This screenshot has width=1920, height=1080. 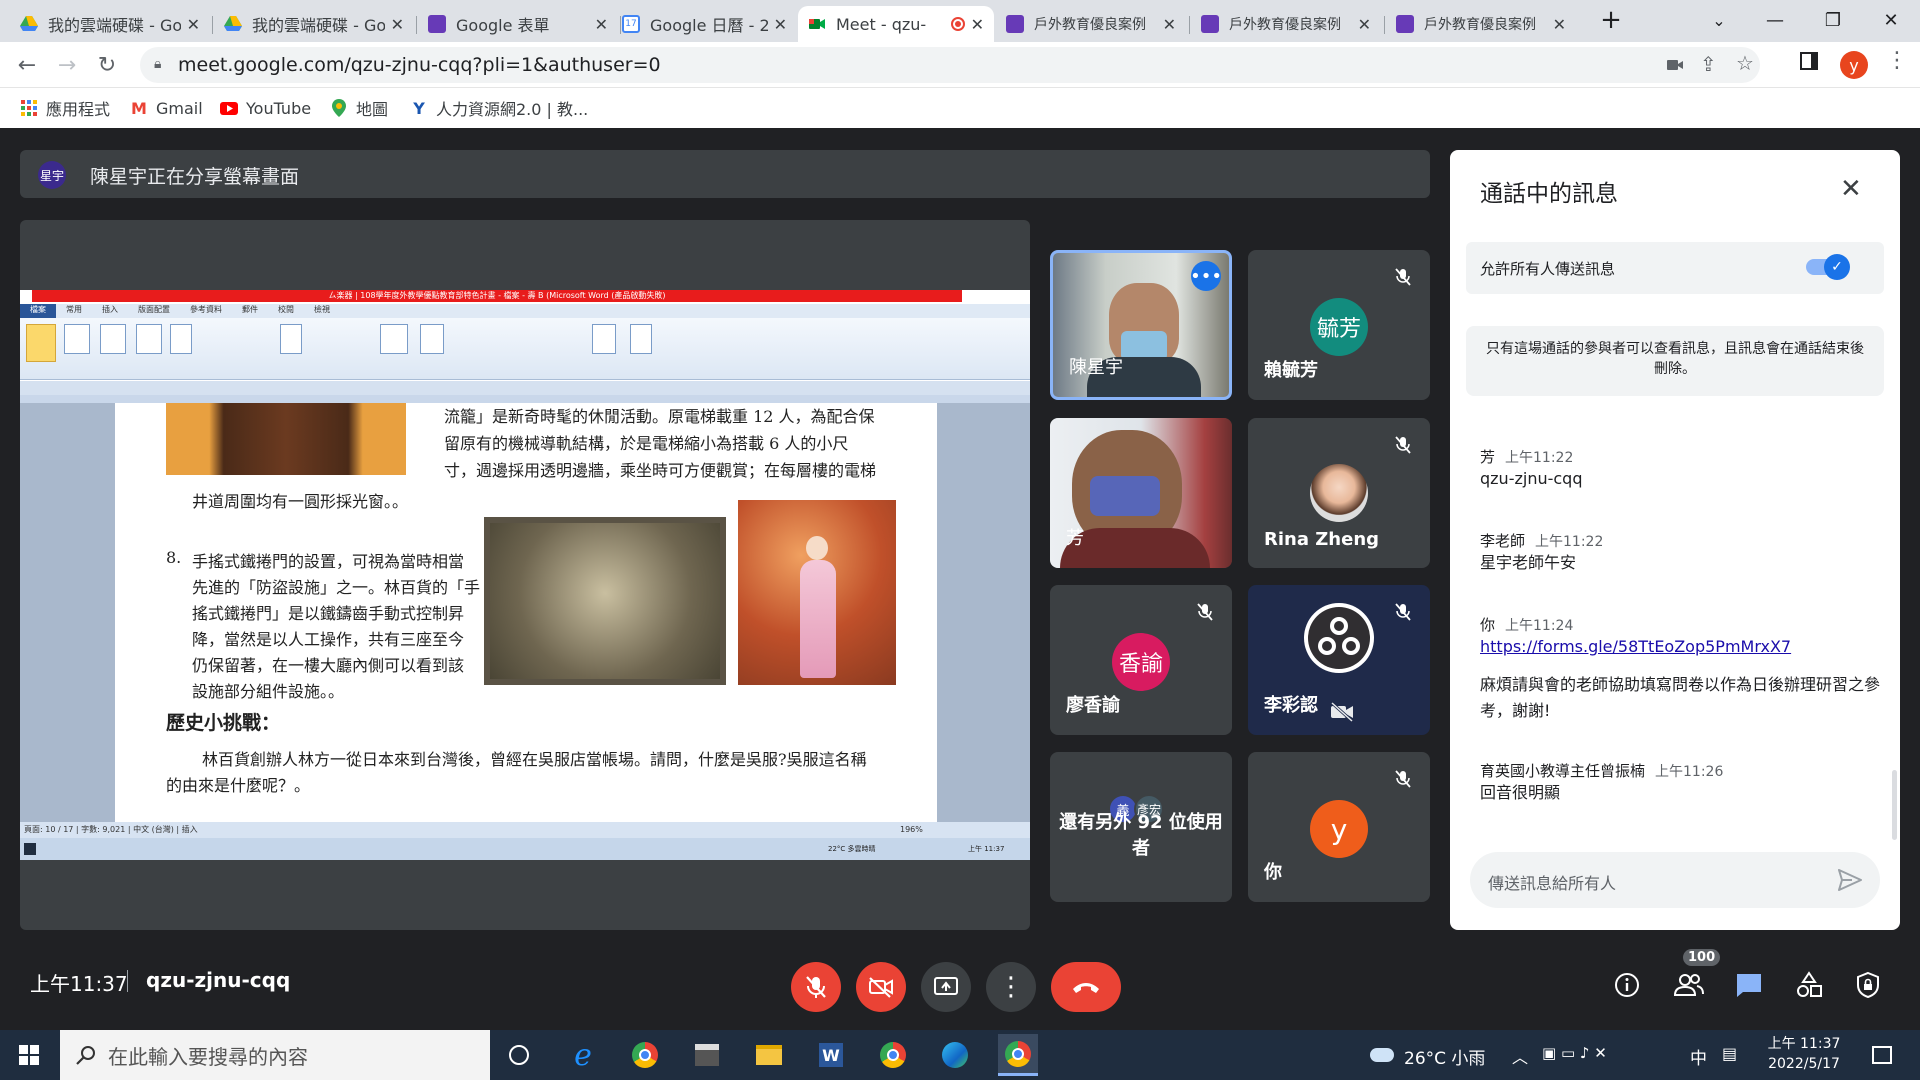 I want to click on ime-mode-icon: ▤, so click(x=1729, y=1053).